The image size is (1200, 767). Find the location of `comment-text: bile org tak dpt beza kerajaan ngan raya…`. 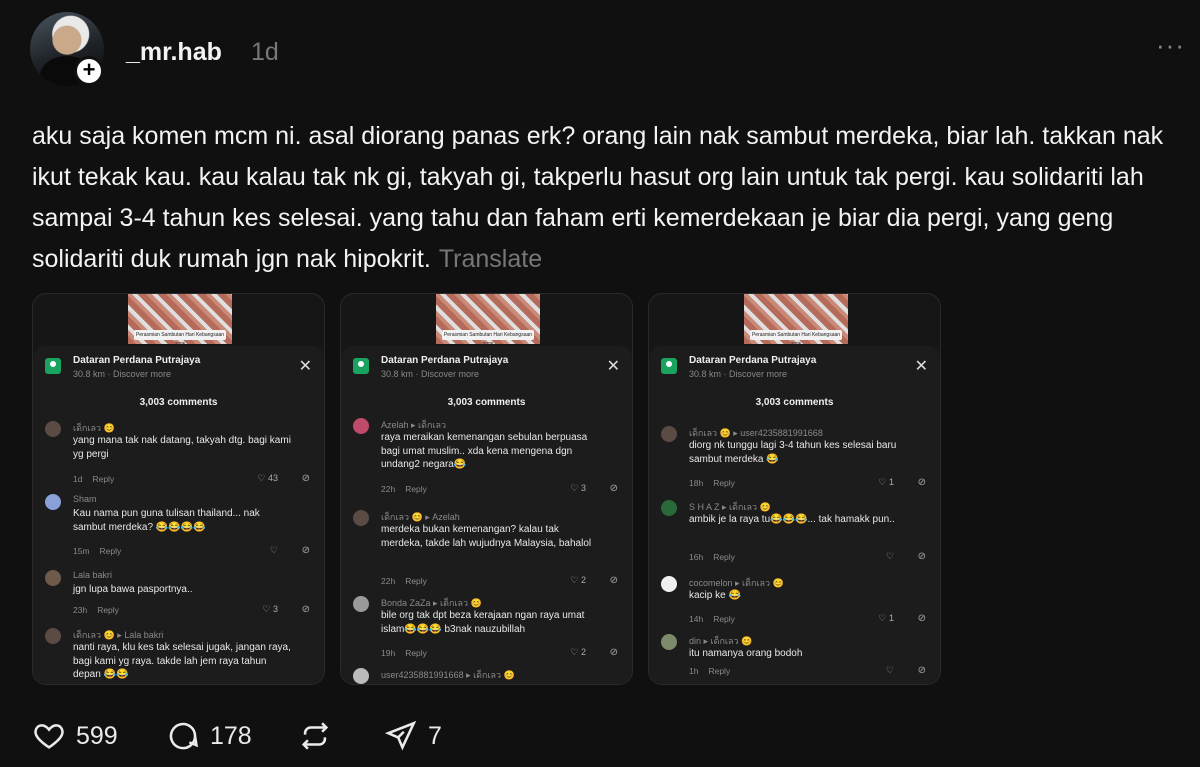

comment-text: bile org tak dpt beza kerajaan ngan raya… is located at coordinates (483, 622).